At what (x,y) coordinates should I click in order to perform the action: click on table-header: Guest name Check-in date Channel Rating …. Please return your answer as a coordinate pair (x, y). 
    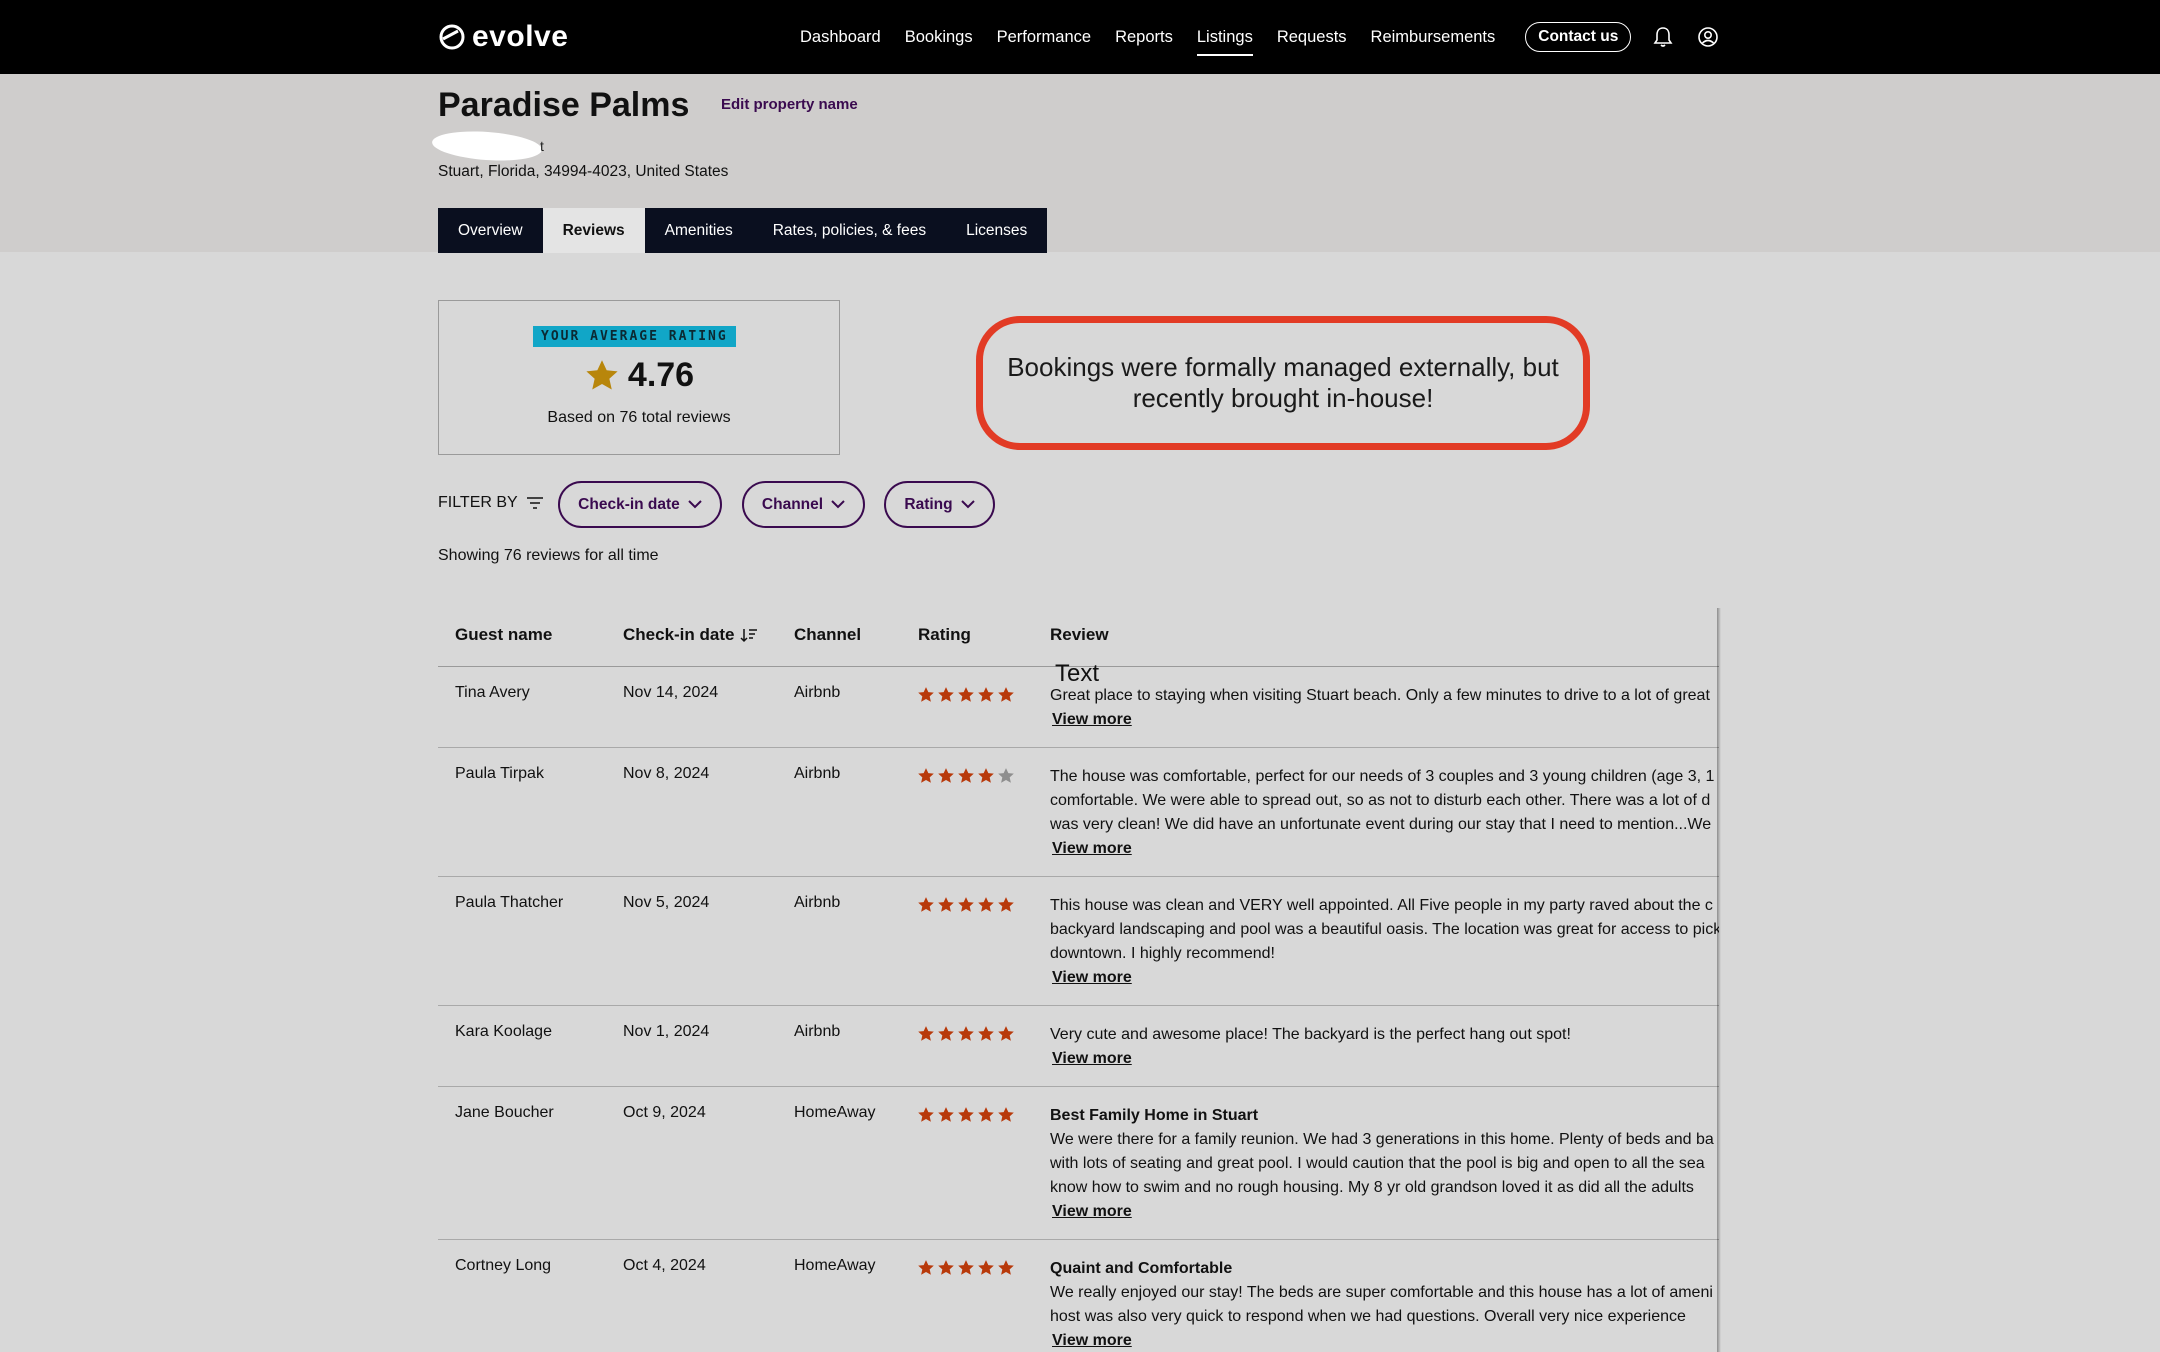
    Looking at the image, I should click on (1078, 637).